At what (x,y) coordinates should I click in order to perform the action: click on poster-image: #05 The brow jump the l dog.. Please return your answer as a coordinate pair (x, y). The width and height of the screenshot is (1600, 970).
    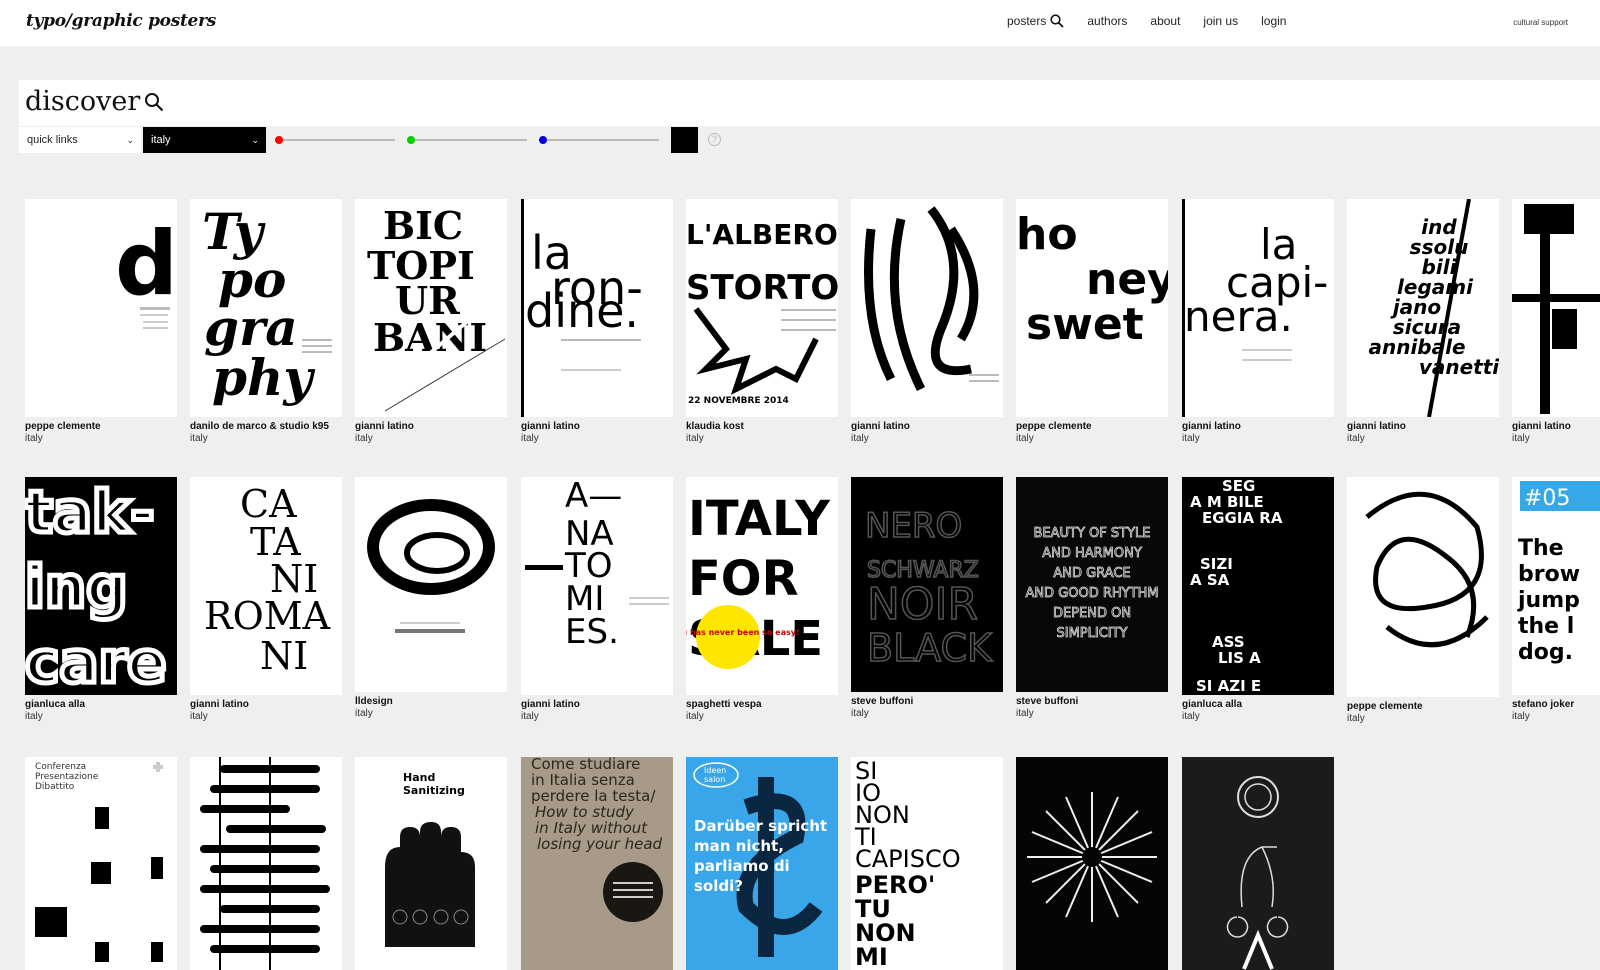
    Looking at the image, I should click on (1556, 586).